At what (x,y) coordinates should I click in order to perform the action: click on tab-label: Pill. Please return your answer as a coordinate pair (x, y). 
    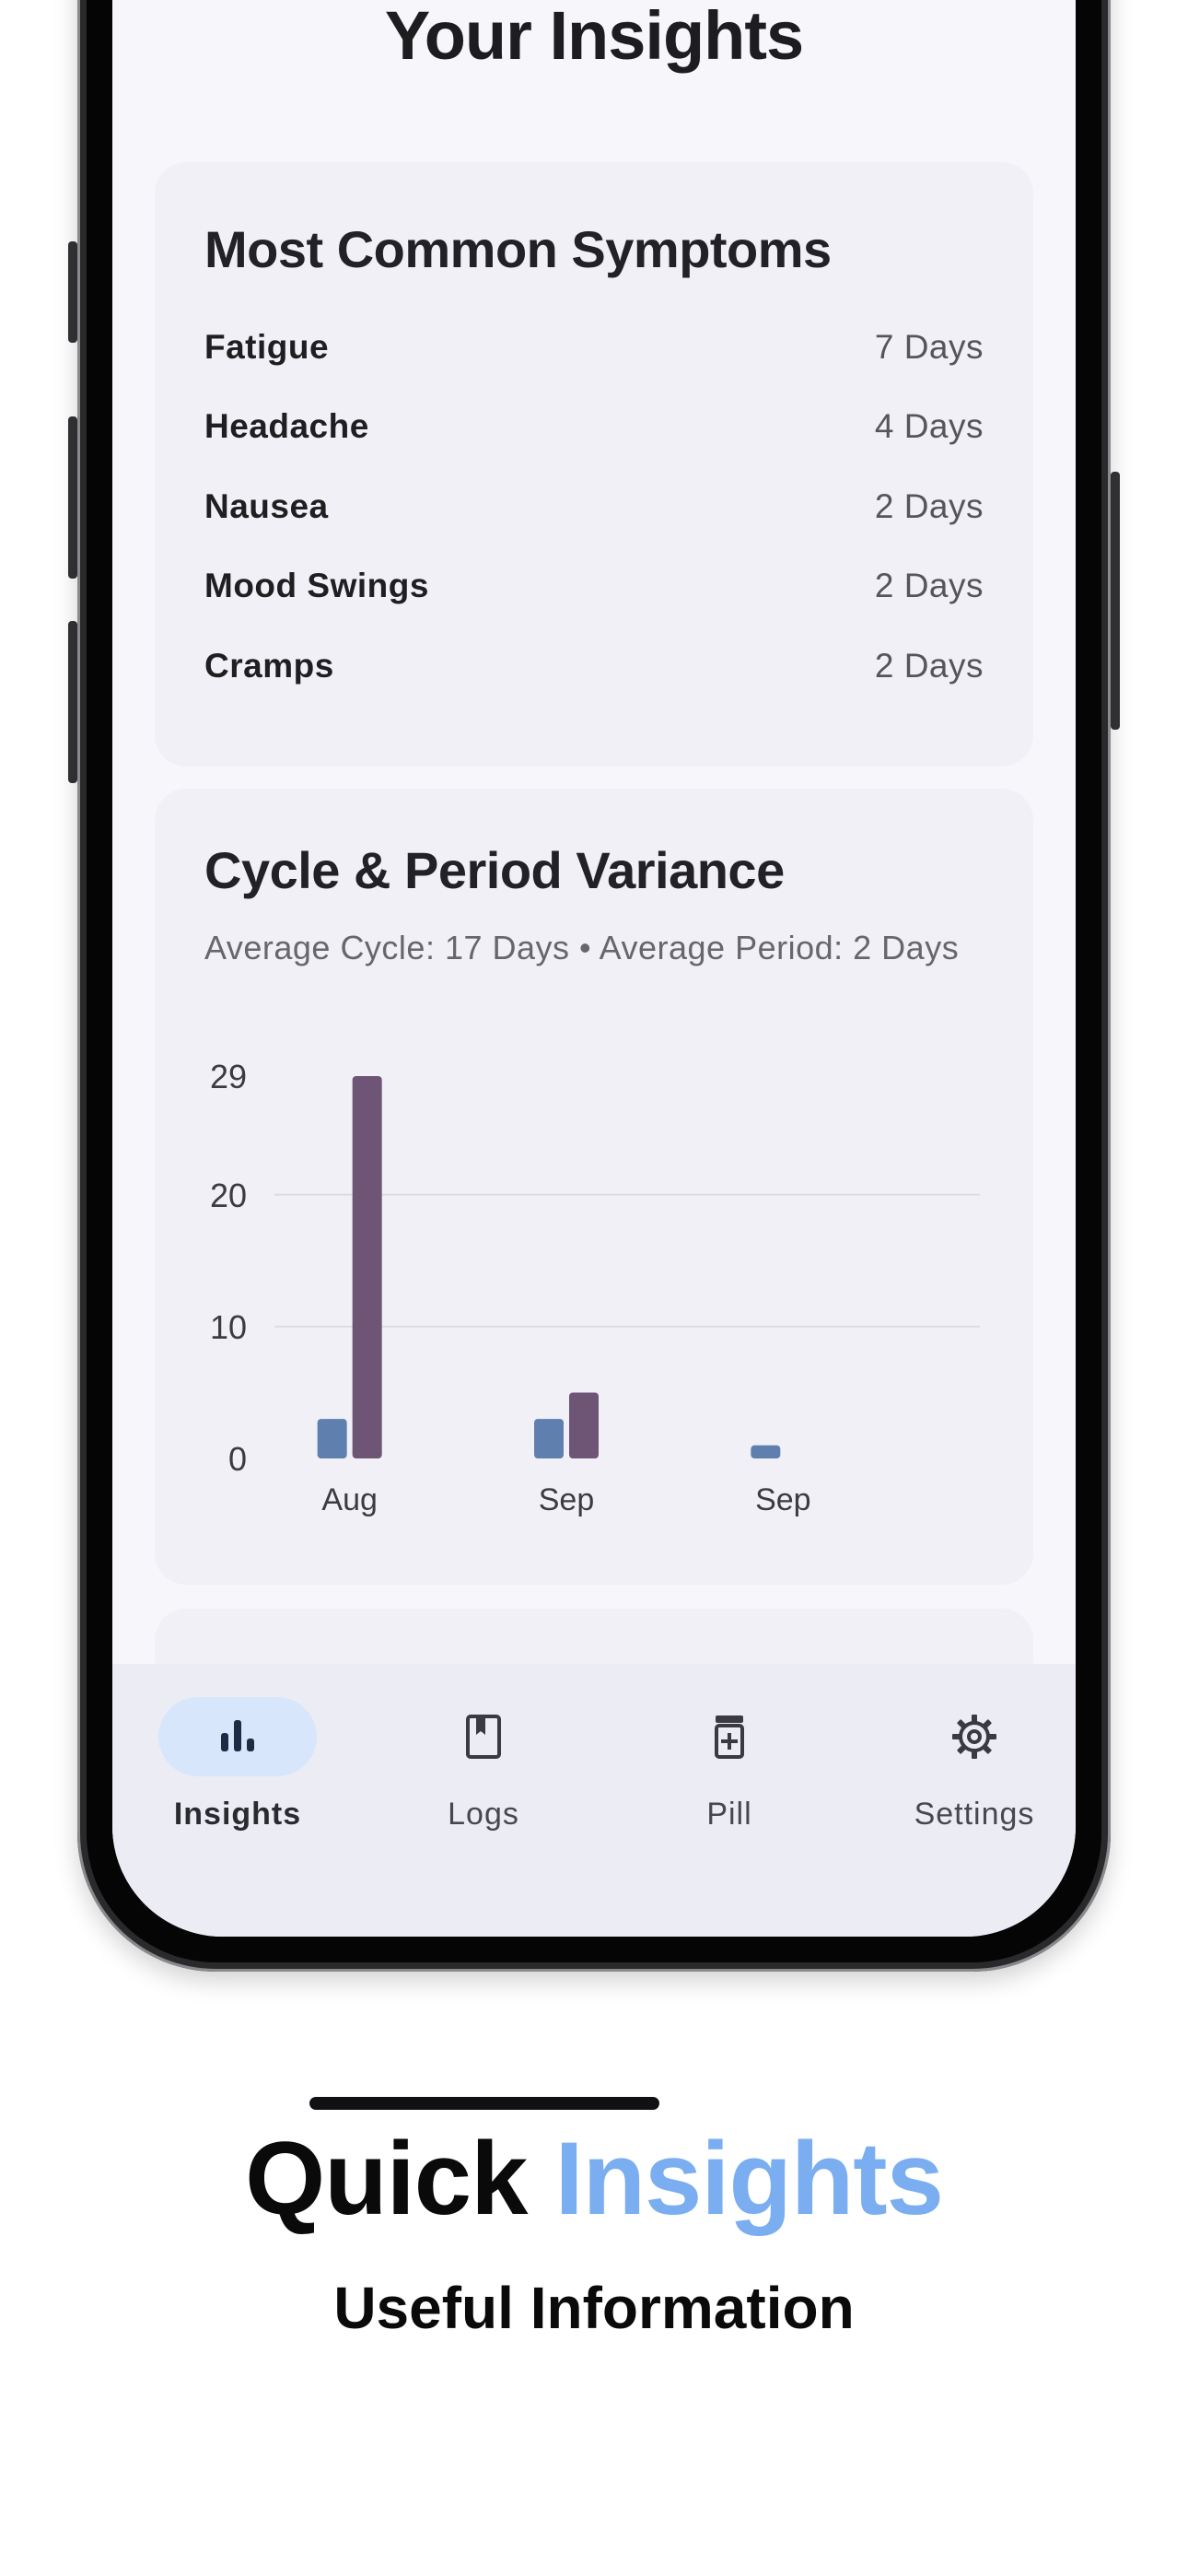
    Looking at the image, I should click on (729, 1814).